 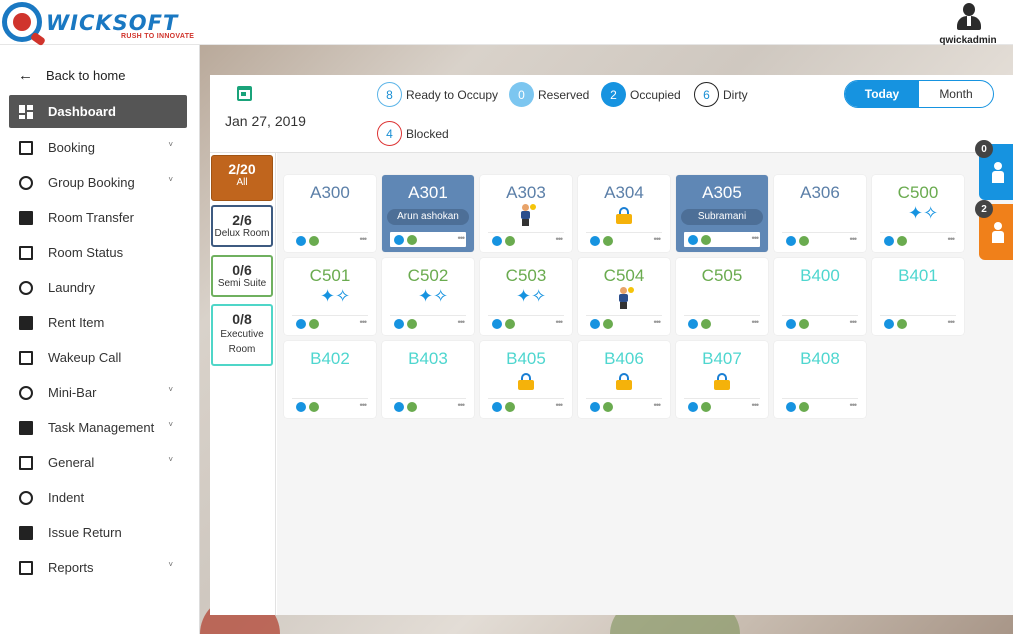 What do you see at coordinates (918, 213) in the screenshot?
I see `room-tile: C500 ✦✧ •••` at bounding box center [918, 213].